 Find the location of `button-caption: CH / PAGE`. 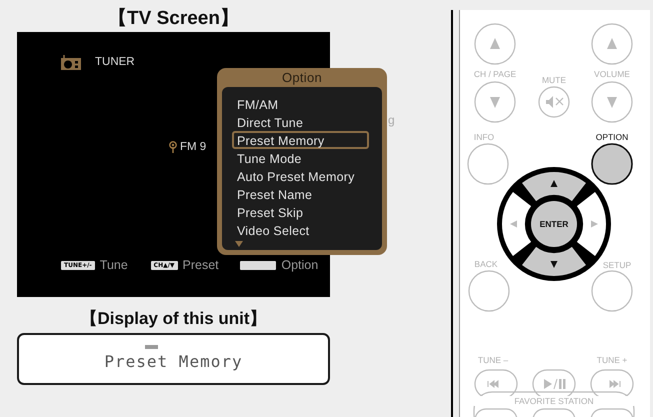

button-caption: CH / PAGE is located at coordinates (495, 74).